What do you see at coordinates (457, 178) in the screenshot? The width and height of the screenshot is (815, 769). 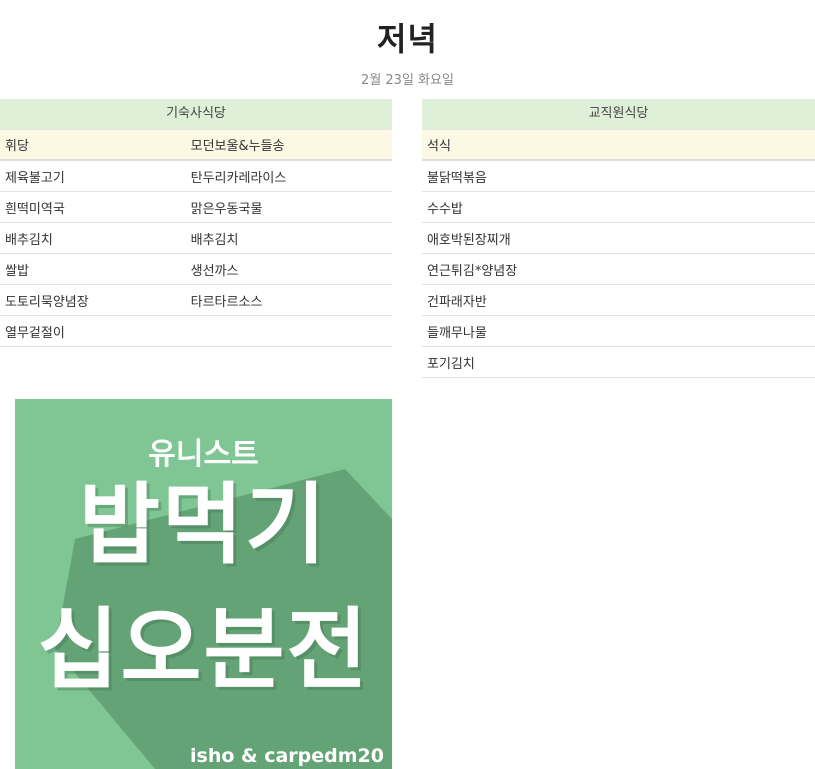 I see `menu-item: 불닭떡볶음` at bounding box center [457, 178].